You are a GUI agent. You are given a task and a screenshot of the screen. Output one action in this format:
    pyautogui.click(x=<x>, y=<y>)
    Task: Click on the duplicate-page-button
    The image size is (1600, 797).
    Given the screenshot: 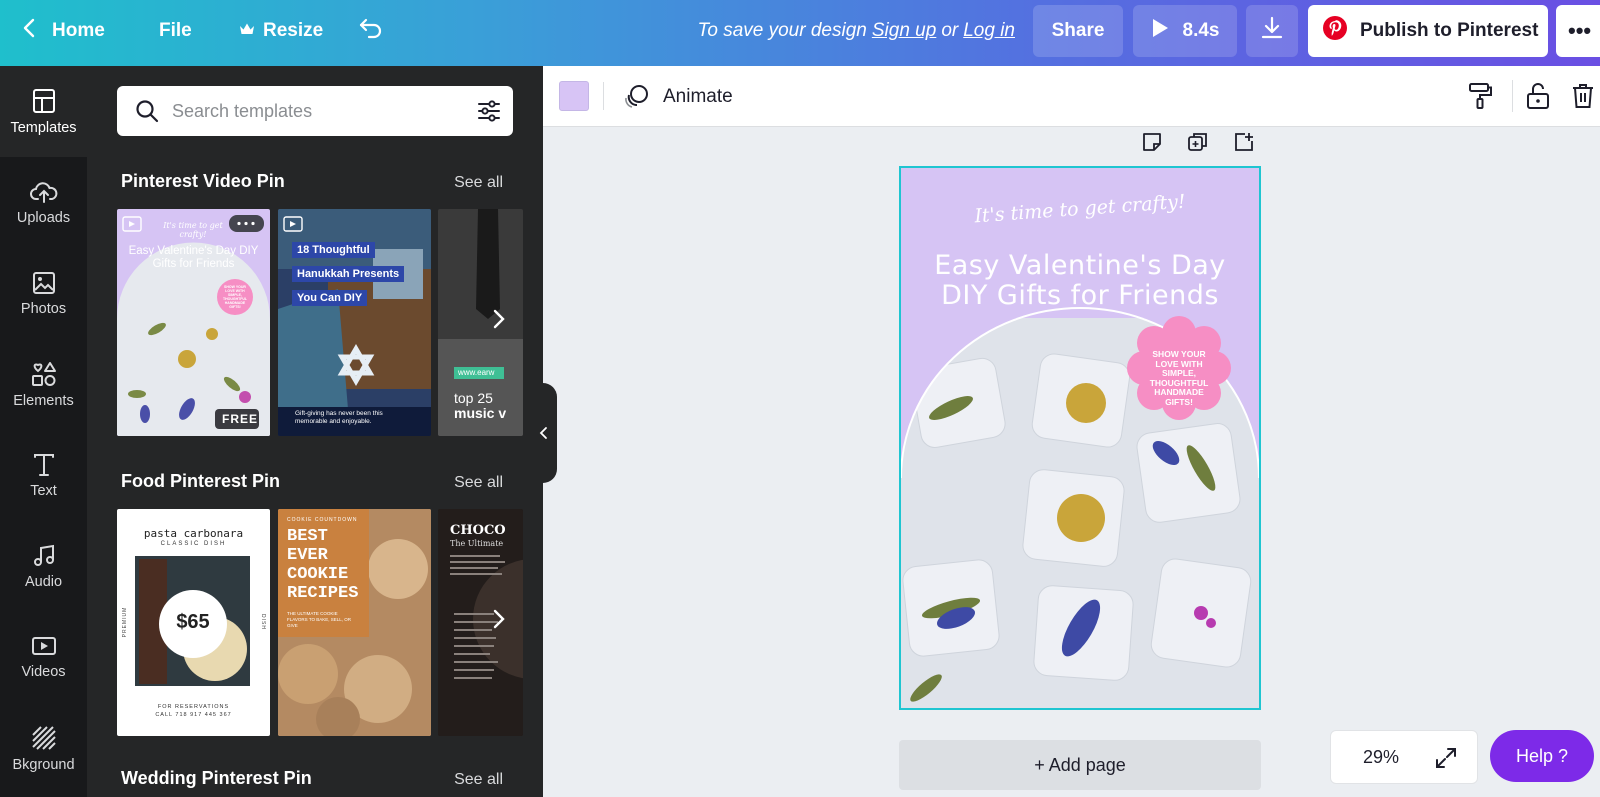 What is the action you would take?
    pyautogui.click(x=1198, y=144)
    